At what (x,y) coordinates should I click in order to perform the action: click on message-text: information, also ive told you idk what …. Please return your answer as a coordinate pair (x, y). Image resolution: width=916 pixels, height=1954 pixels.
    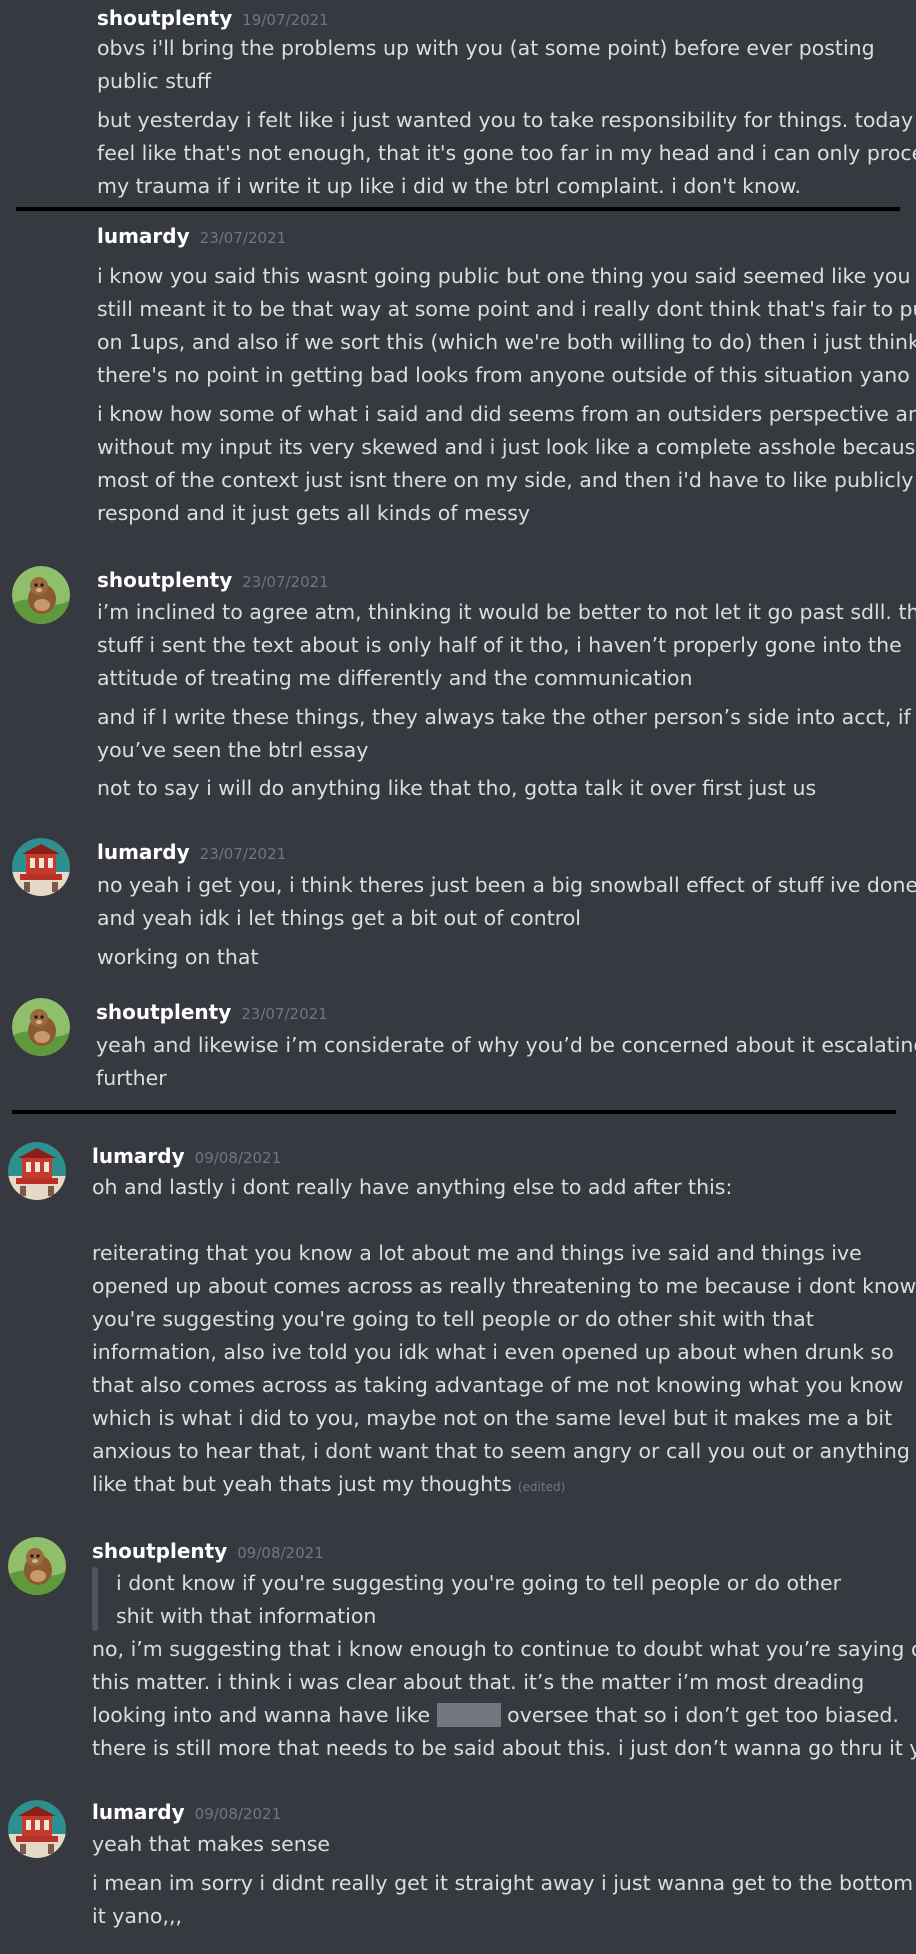
    Looking at the image, I should click on (493, 1352).